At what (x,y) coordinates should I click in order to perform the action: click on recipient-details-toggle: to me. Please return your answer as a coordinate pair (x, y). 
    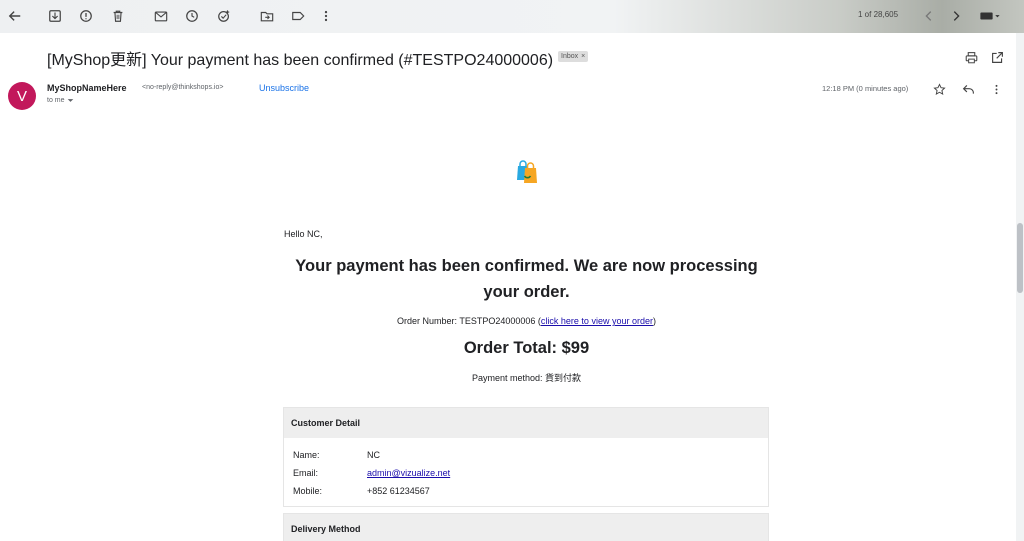
    Looking at the image, I should click on (60, 100).